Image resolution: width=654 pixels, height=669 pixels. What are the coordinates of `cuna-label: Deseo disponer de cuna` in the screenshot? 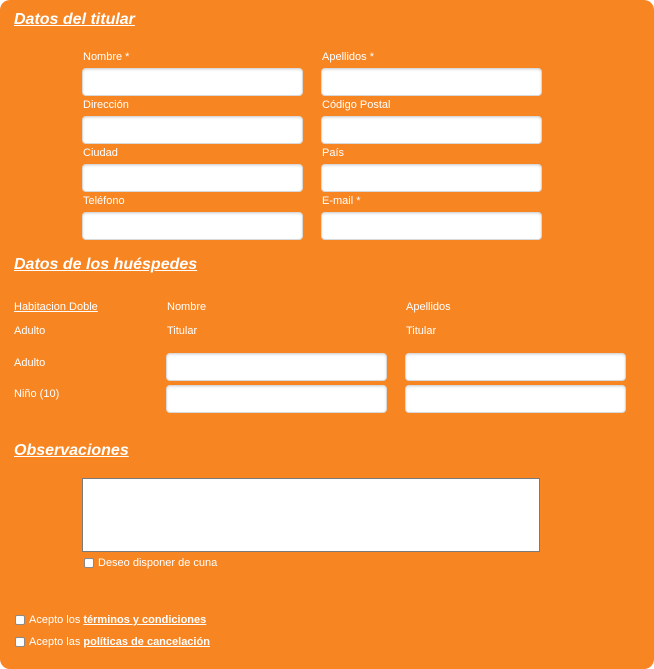 It's located at (158, 563).